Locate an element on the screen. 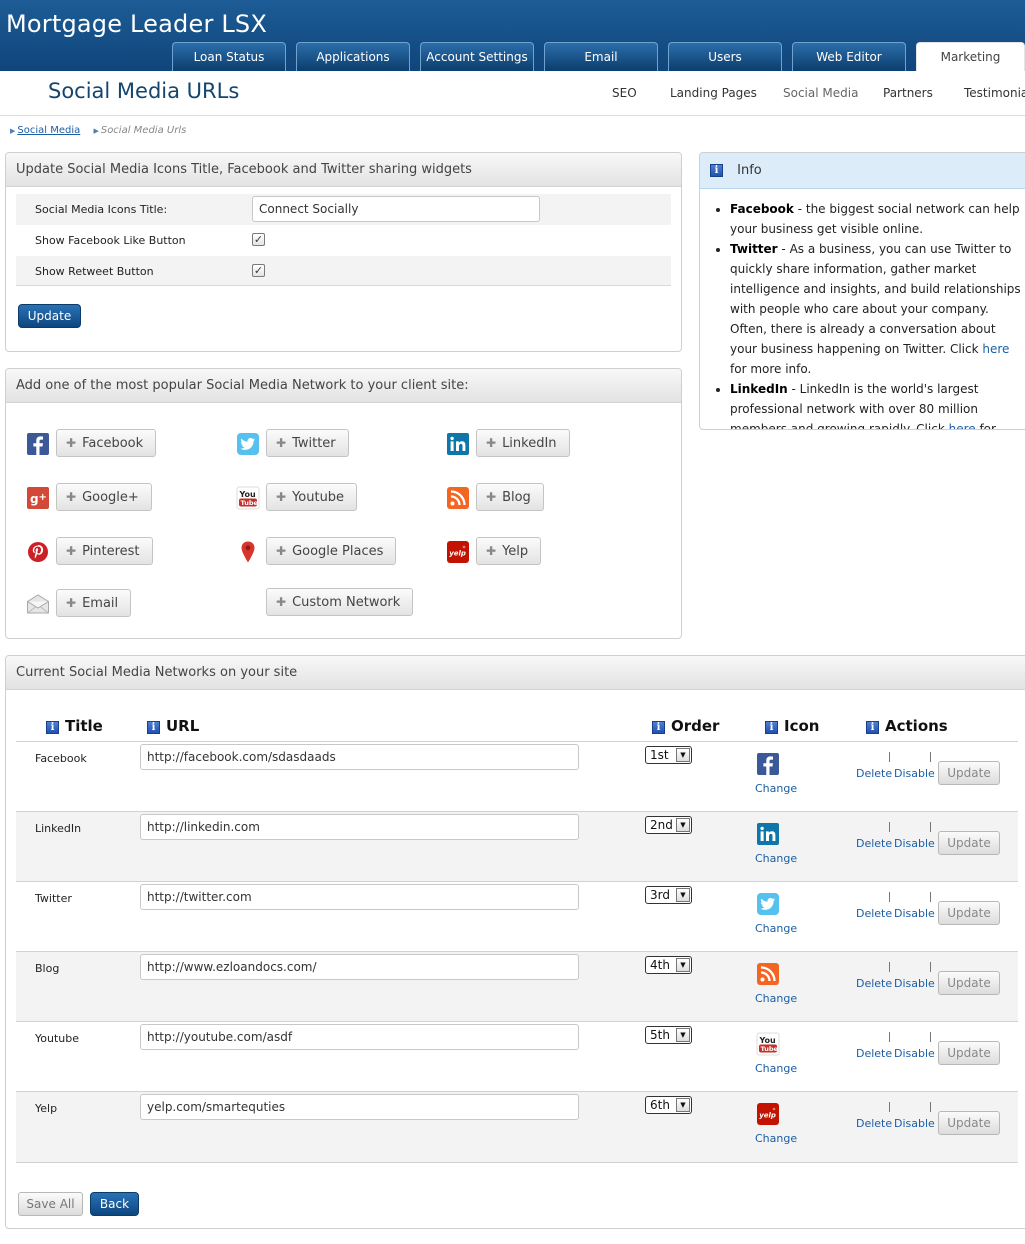  rss-icon is located at coordinates (458, 498).